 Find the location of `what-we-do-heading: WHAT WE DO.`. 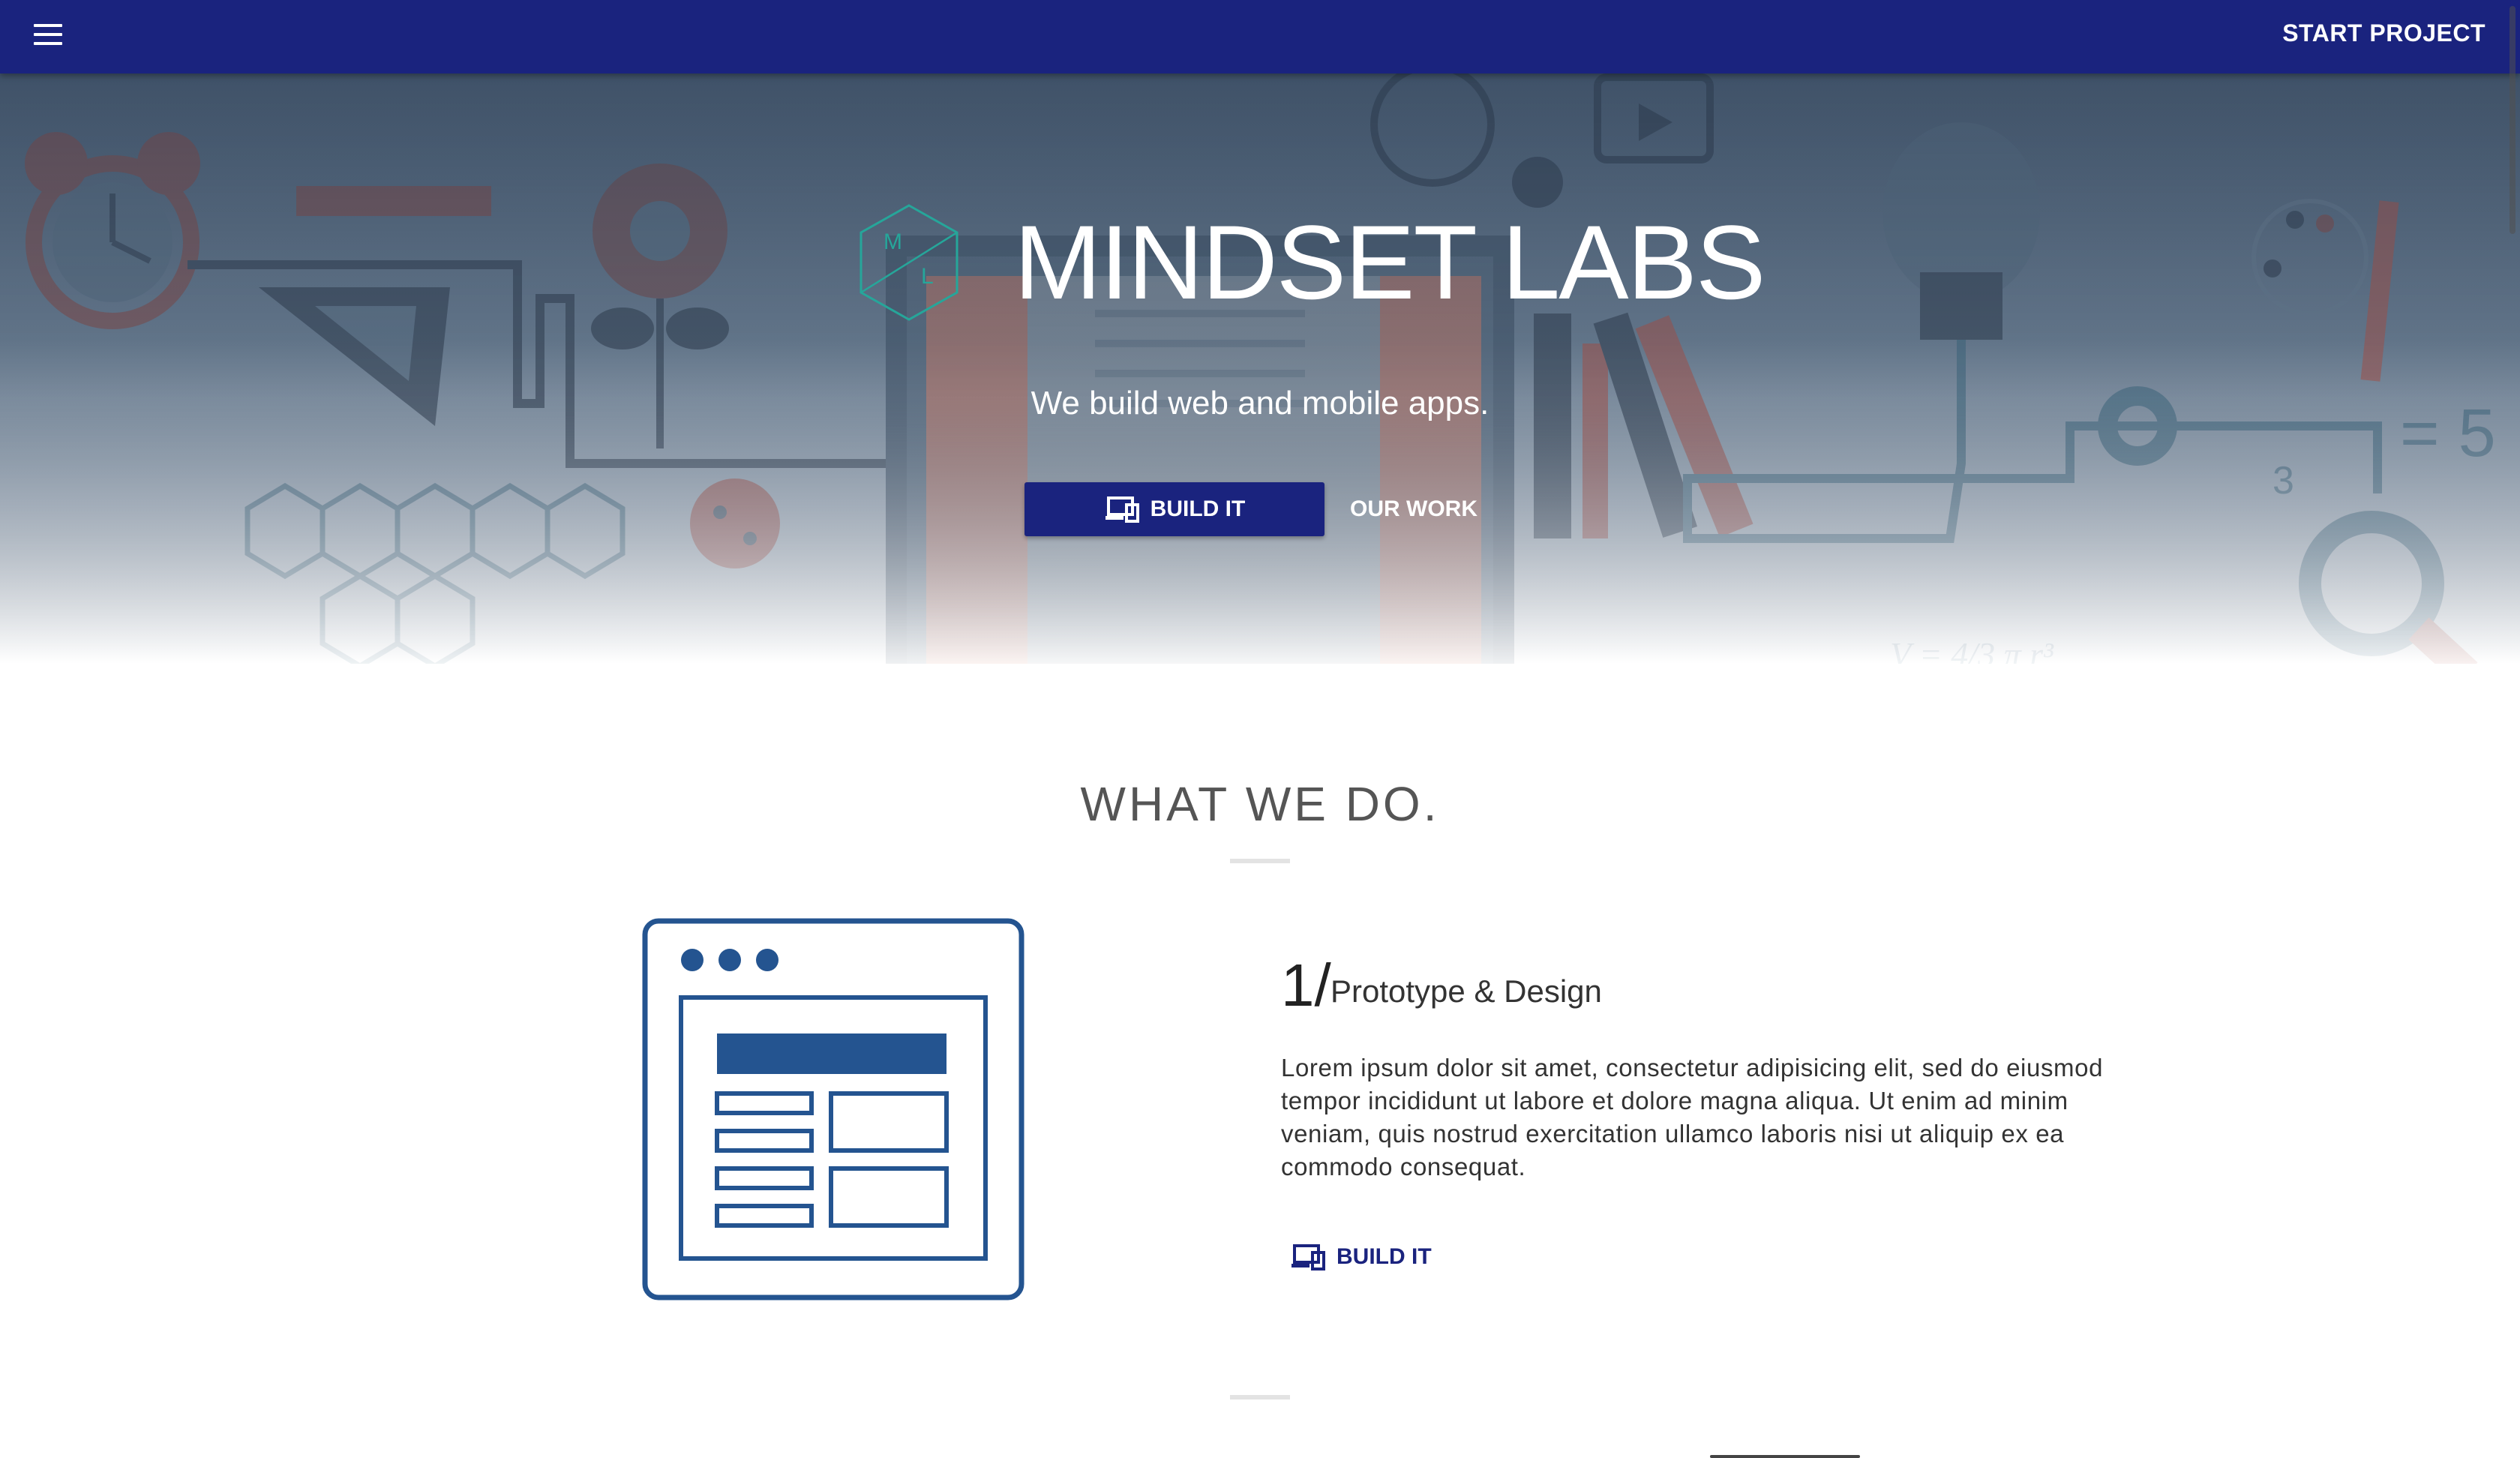

what-we-do-heading: WHAT WE DO. is located at coordinates (1260, 804).